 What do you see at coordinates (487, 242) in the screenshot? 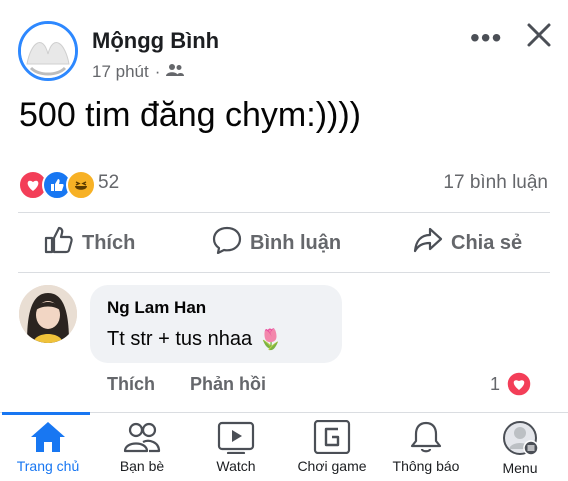
I see `share-label: Chia sẻ` at bounding box center [487, 242].